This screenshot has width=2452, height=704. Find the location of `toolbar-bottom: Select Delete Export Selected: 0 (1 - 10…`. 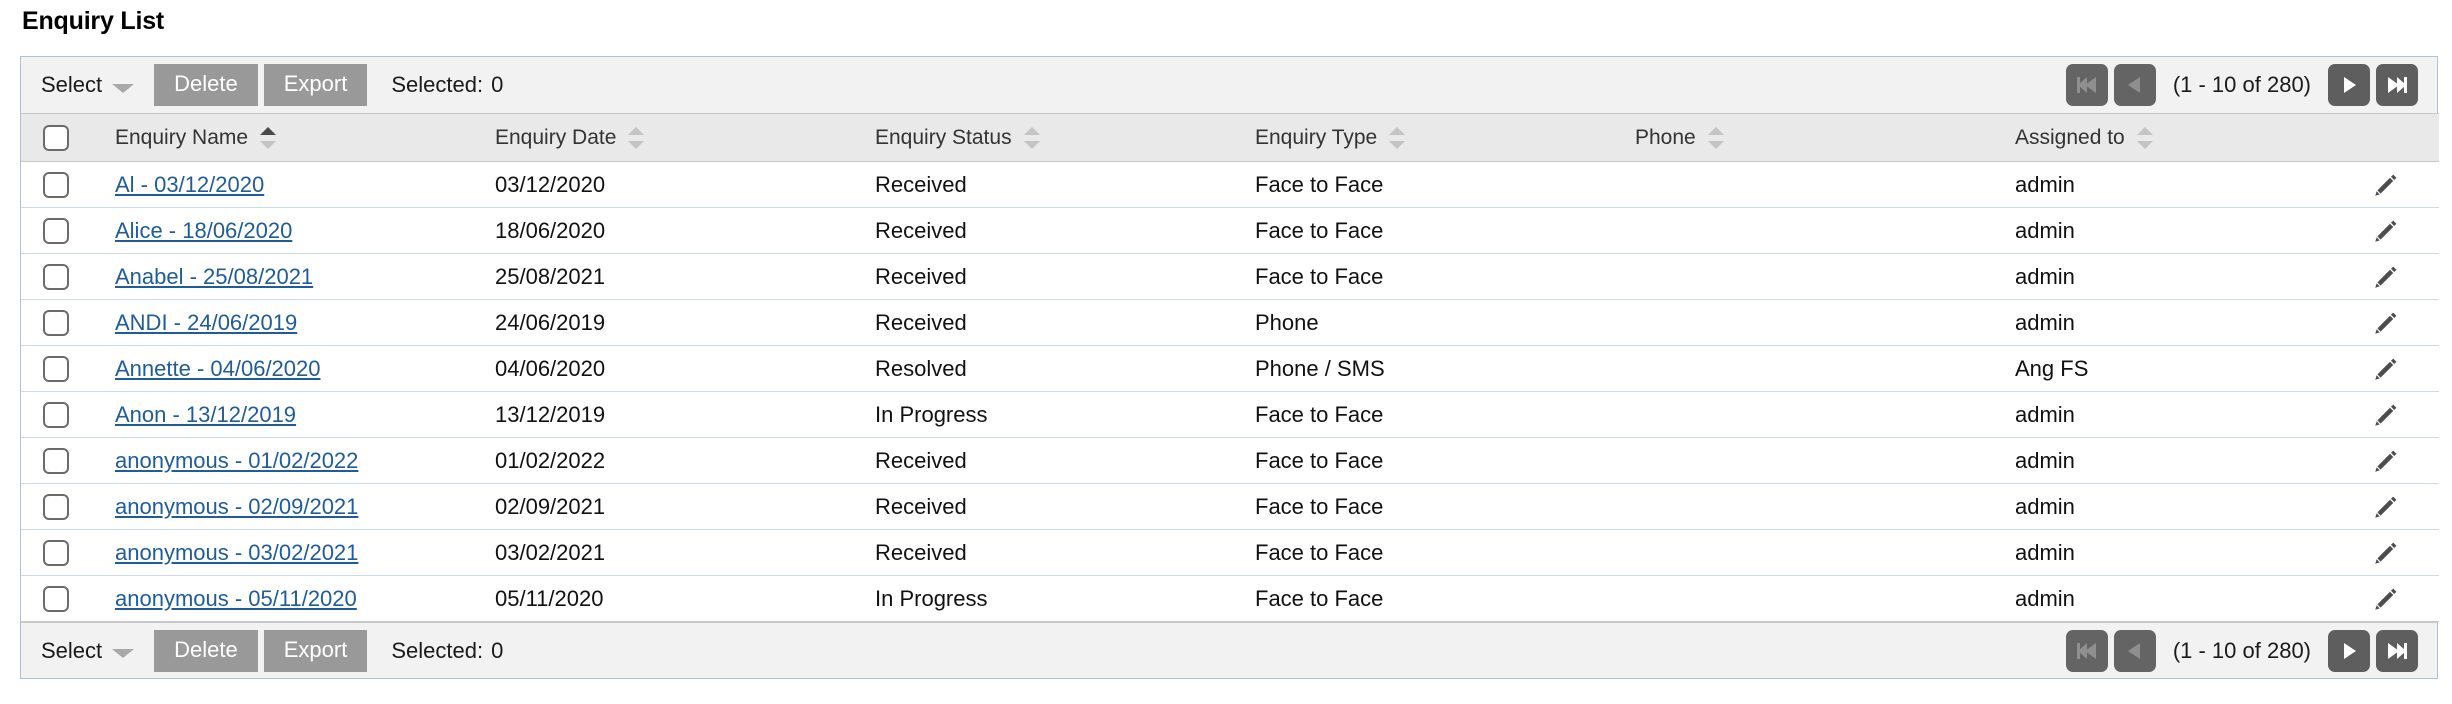

toolbar-bottom: Select Delete Export Selected: 0 (1 - 10… is located at coordinates (1229, 650).